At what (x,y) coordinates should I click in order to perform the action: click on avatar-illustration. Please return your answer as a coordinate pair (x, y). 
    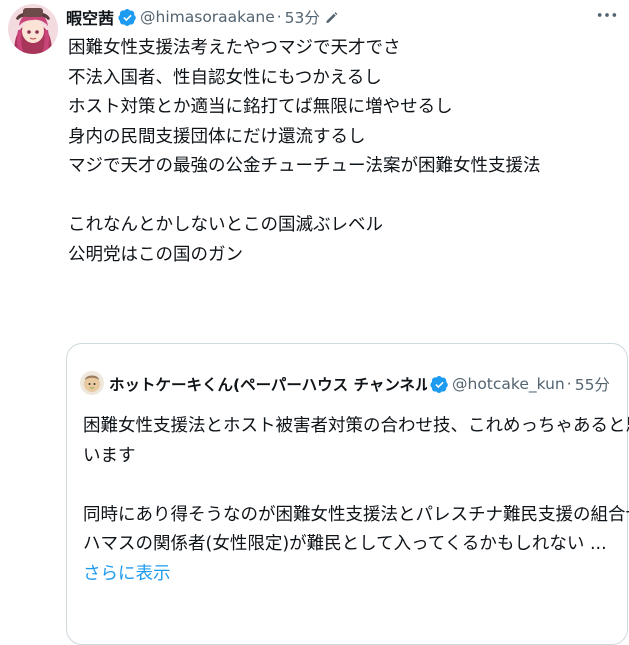
    Looking at the image, I should click on (33, 29).